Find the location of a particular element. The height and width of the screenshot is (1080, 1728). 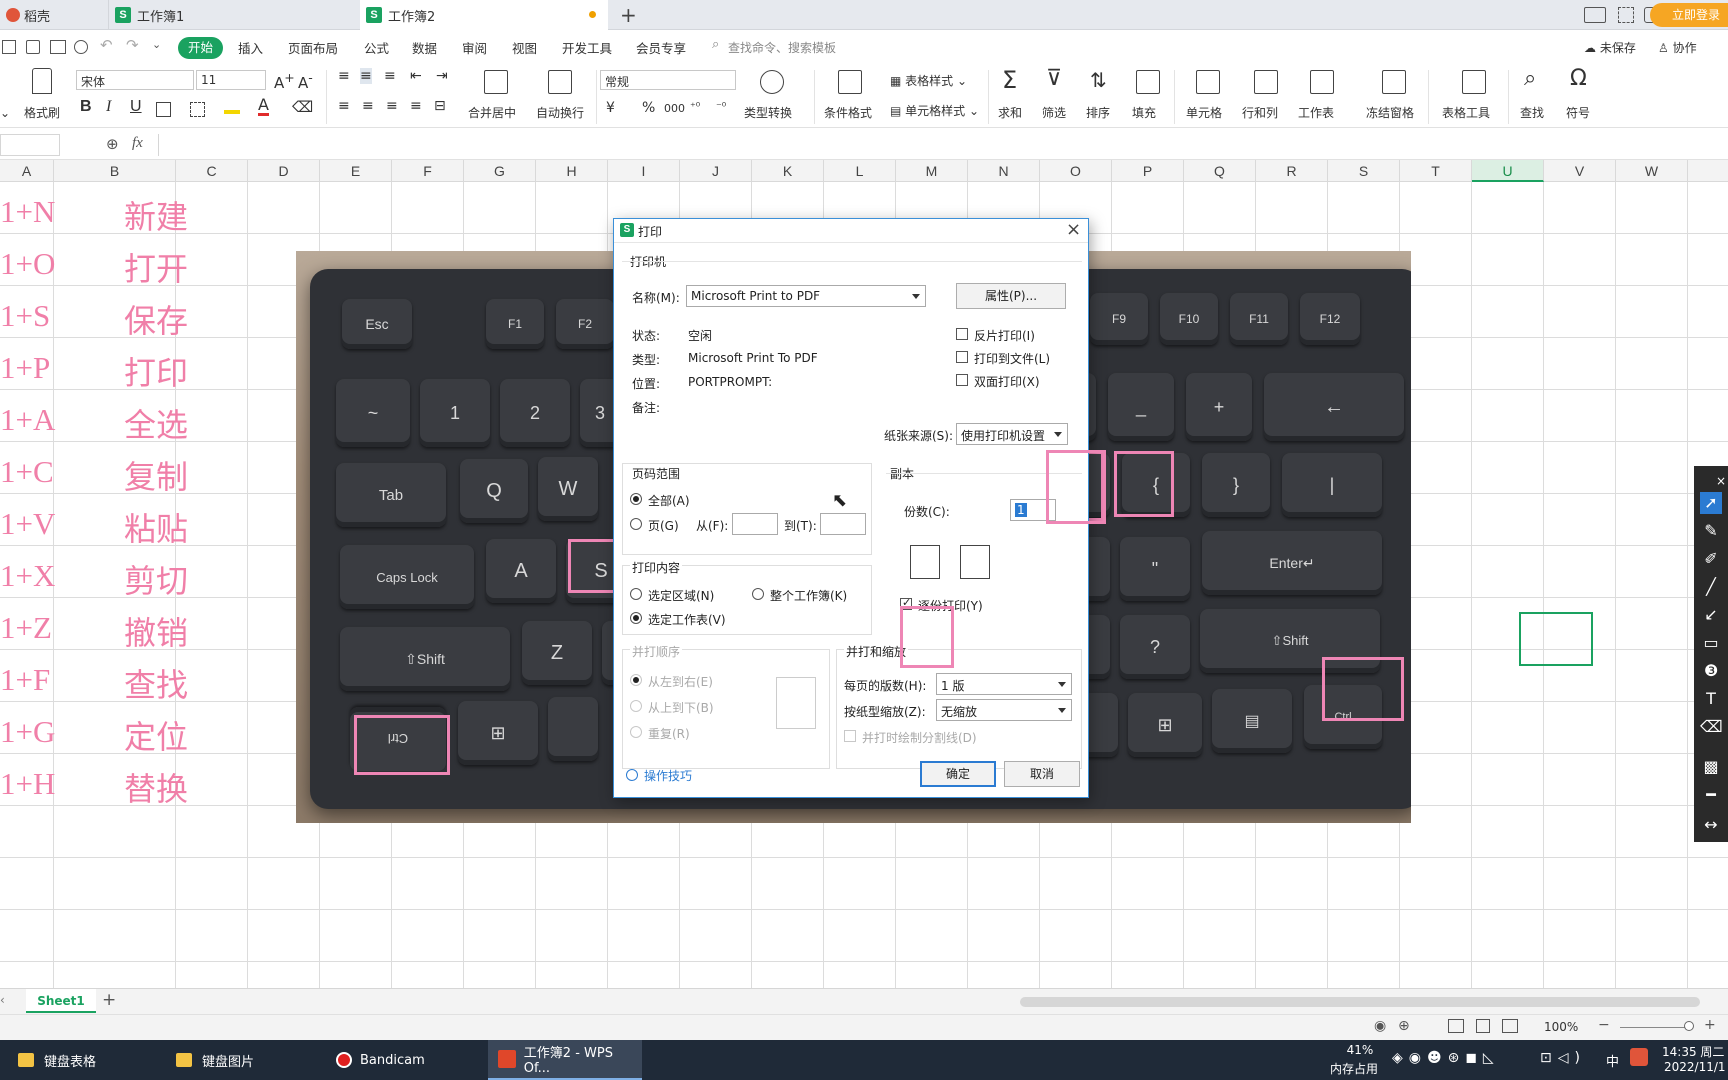

reverse-print-checkbox is located at coordinates (962, 334).